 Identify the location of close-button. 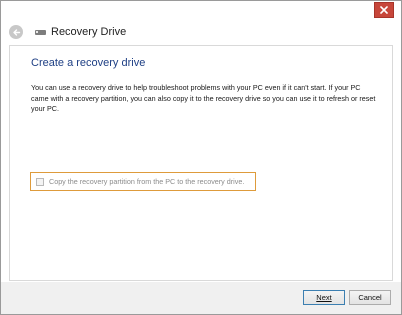
(384, 10).